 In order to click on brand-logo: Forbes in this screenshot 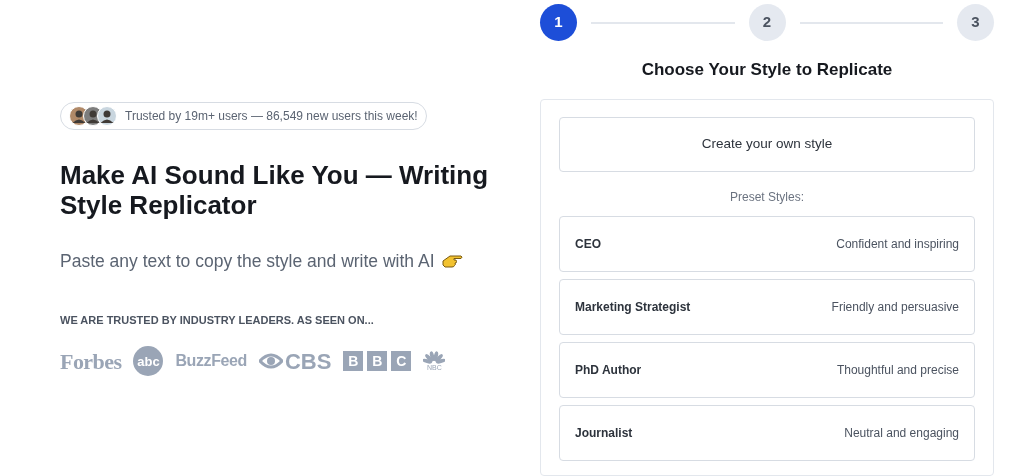, I will do `click(91, 361)`.